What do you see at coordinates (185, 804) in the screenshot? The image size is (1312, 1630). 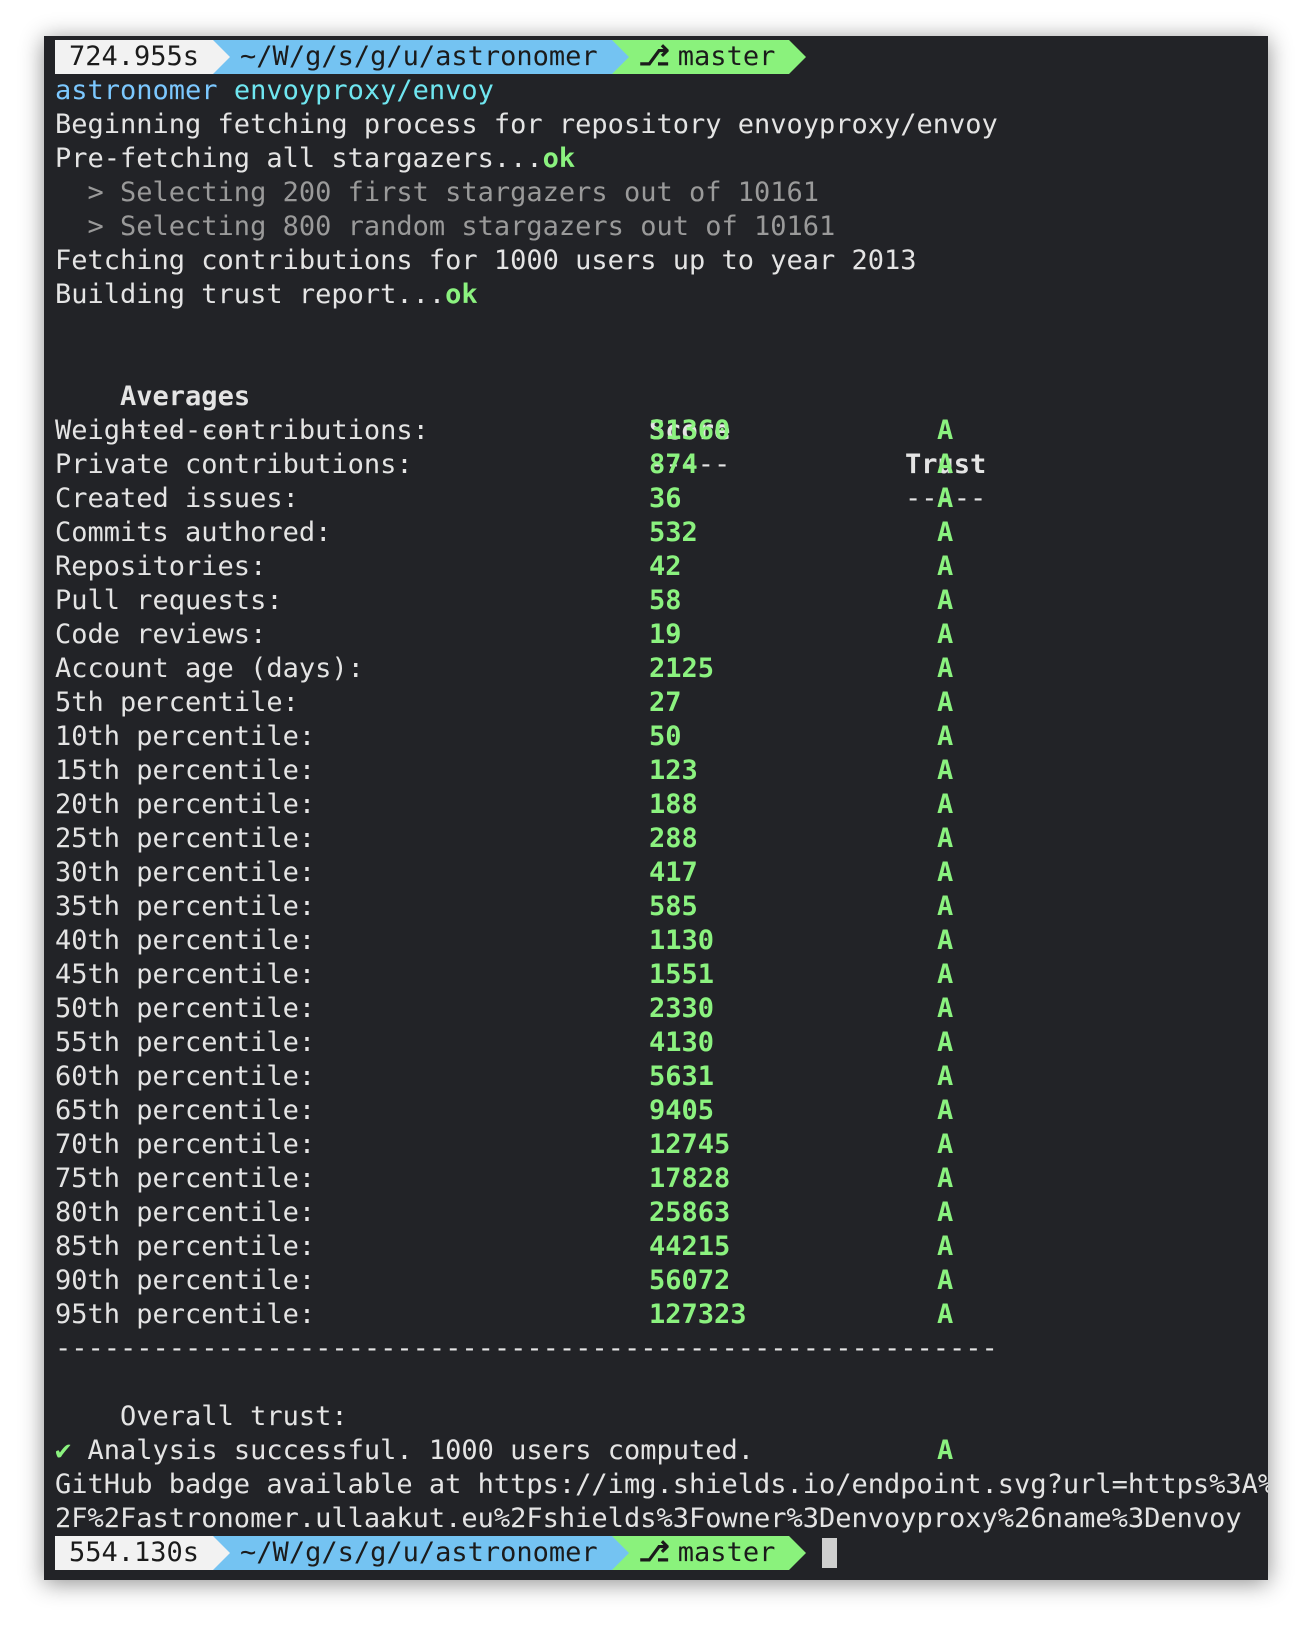 I see `row-label: 20th percentile:` at bounding box center [185, 804].